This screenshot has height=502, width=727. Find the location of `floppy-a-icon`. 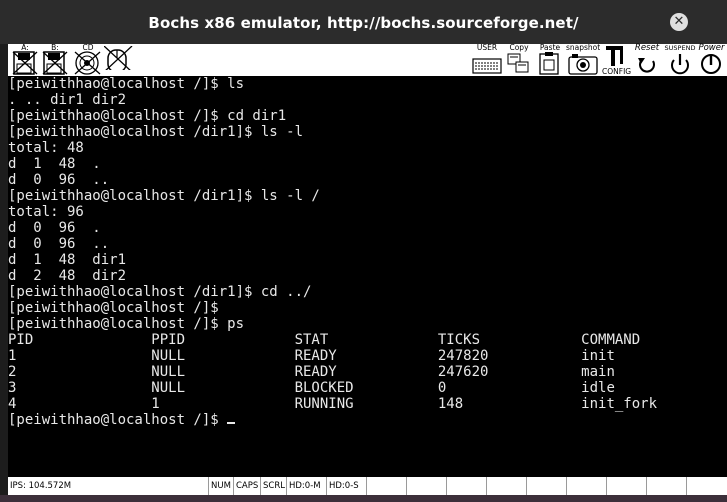

floppy-a-icon is located at coordinates (25, 63).